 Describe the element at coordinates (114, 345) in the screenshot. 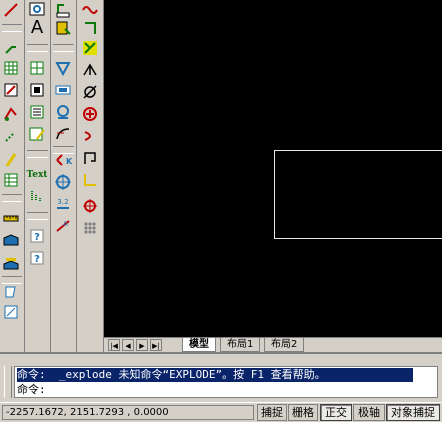

I see `first-tab-button: |◀` at that location.